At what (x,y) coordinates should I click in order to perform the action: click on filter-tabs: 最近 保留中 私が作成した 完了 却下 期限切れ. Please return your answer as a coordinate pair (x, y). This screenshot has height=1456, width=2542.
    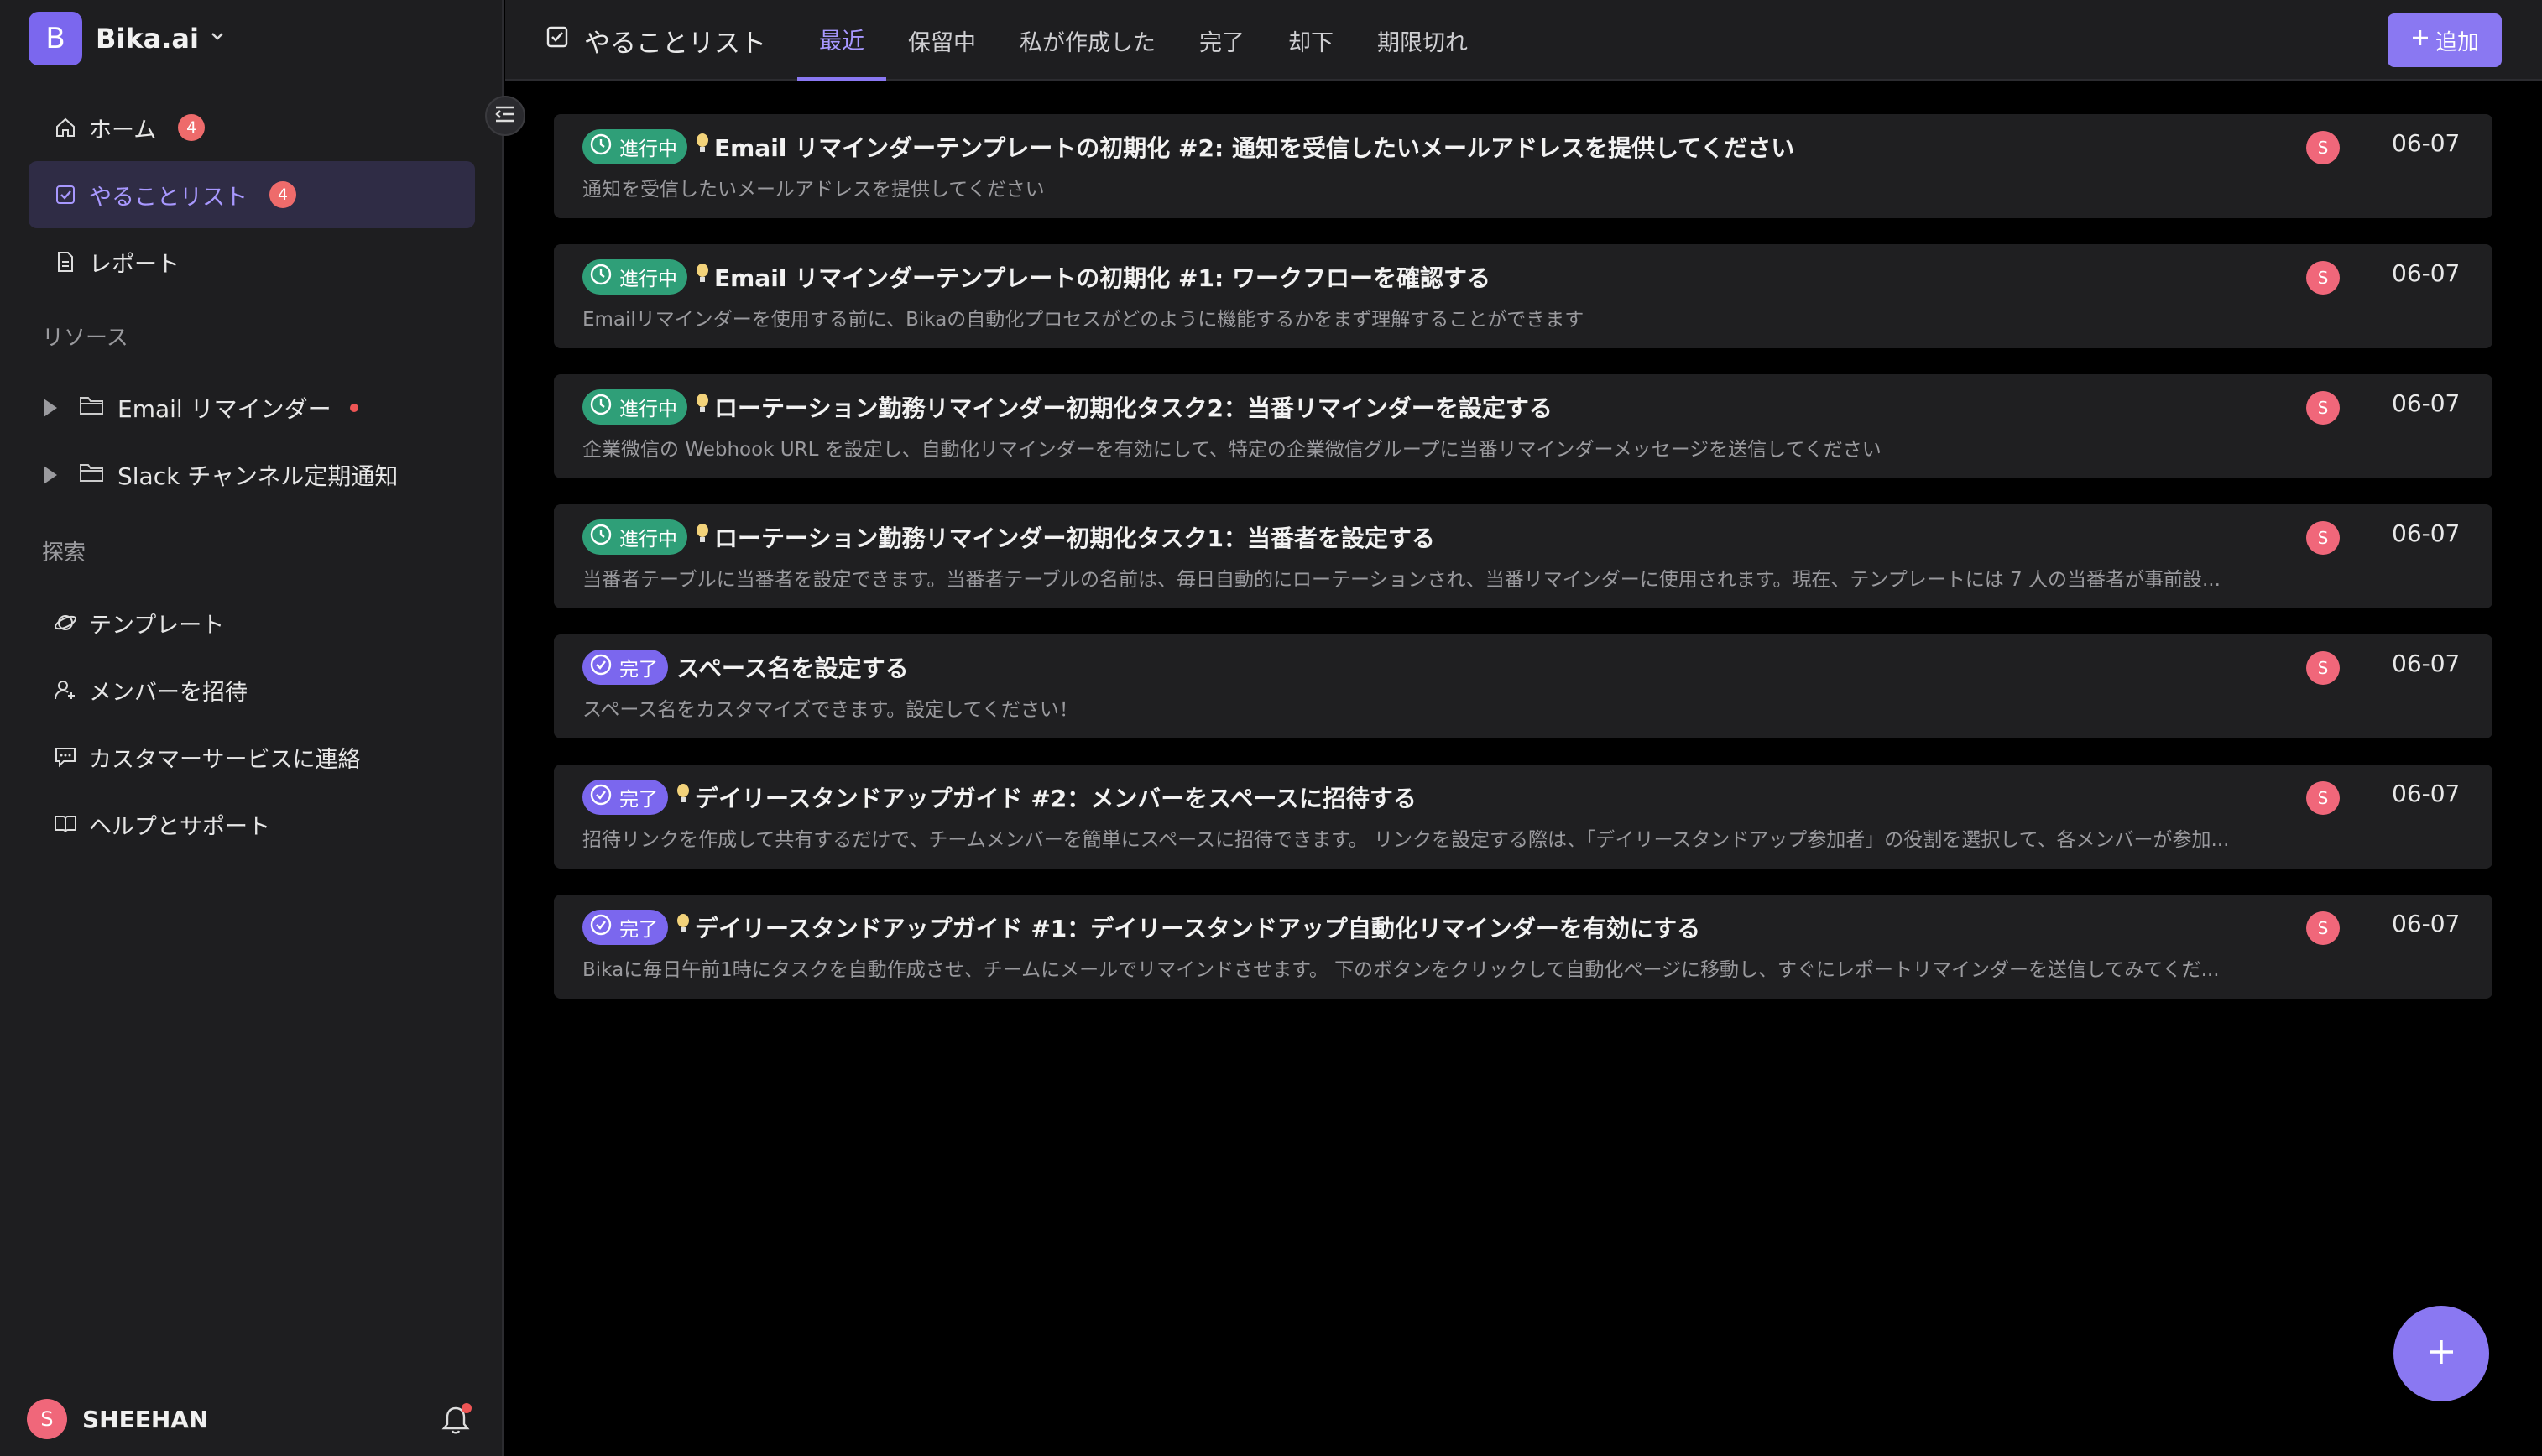
    Looking at the image, I should click on (1144, 40).